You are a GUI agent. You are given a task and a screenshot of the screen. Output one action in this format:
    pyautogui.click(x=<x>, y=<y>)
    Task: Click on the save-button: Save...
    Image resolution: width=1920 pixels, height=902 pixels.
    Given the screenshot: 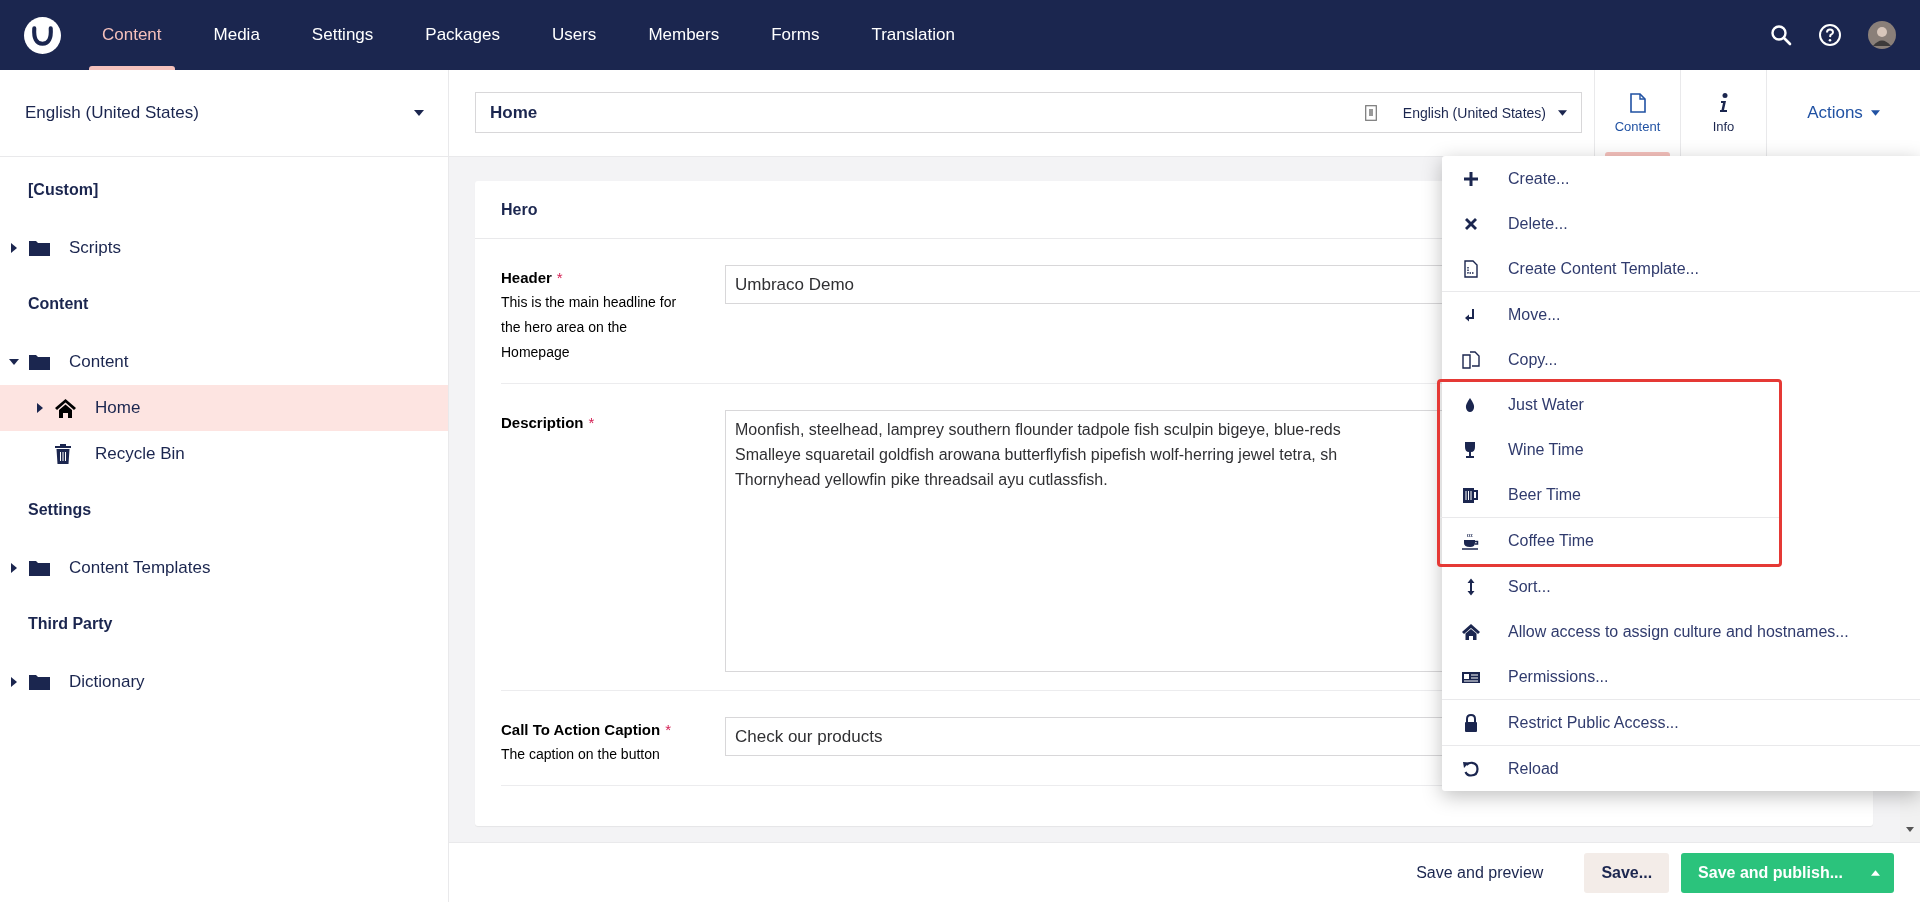 What is the action you would take?
    pyautogui.click(x=1627, y=872)
    